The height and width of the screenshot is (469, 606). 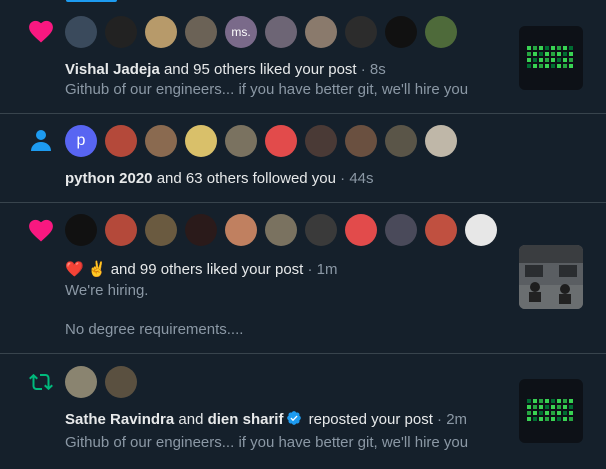 What do you see at coordinates (452, 419) in the screenshot?
I see `timestamp: · 2m` at bounding box center [452, 419].